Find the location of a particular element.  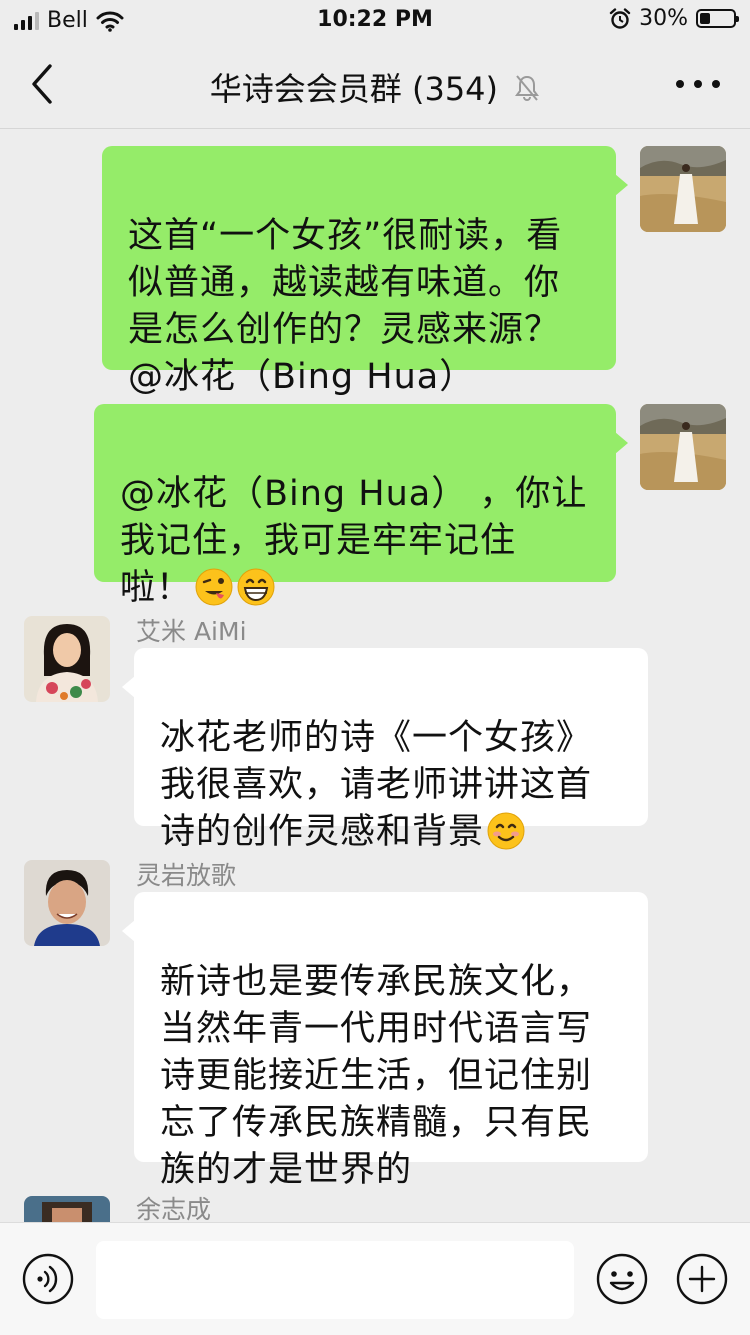

message-bubble: 冰花老师的诗《一个女孩》 我很喜欢，请老师讲讲这首 诗的创作灵感和背景 is located at coordinates (385, 750).